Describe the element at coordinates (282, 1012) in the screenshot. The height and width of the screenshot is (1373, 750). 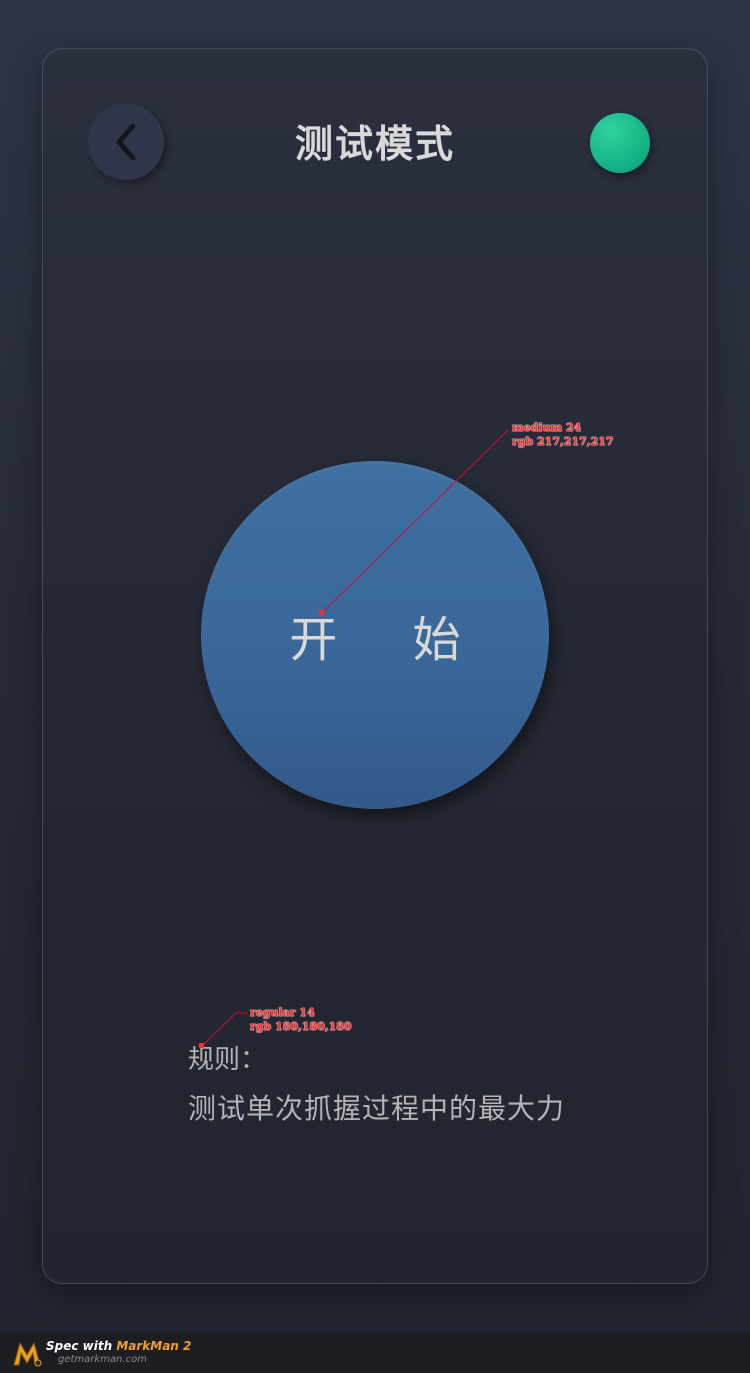
I see `annotation-rules-font: regular 14` at that location.